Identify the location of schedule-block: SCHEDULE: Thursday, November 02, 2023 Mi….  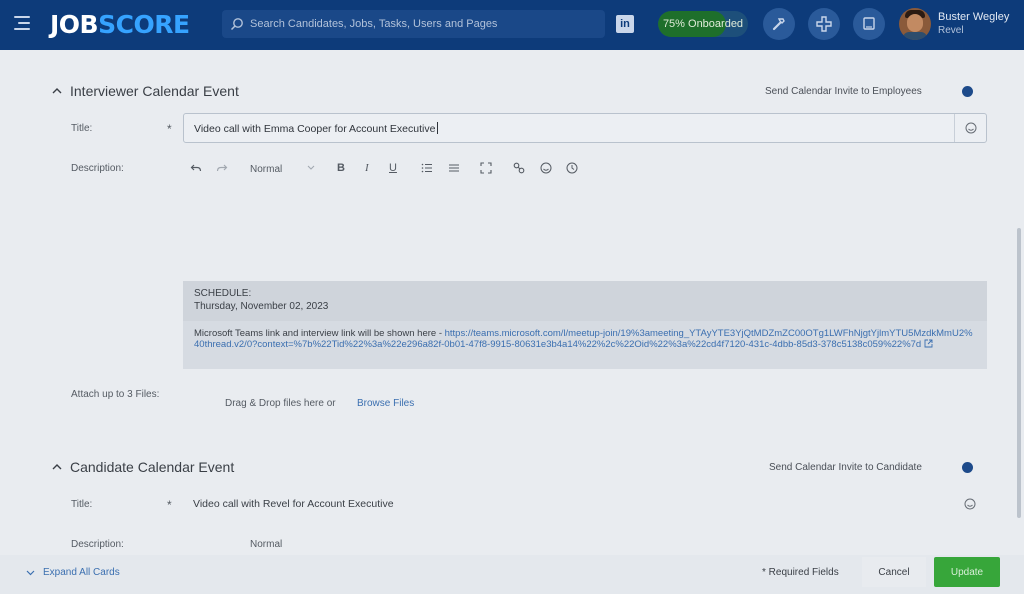
(585, 325).